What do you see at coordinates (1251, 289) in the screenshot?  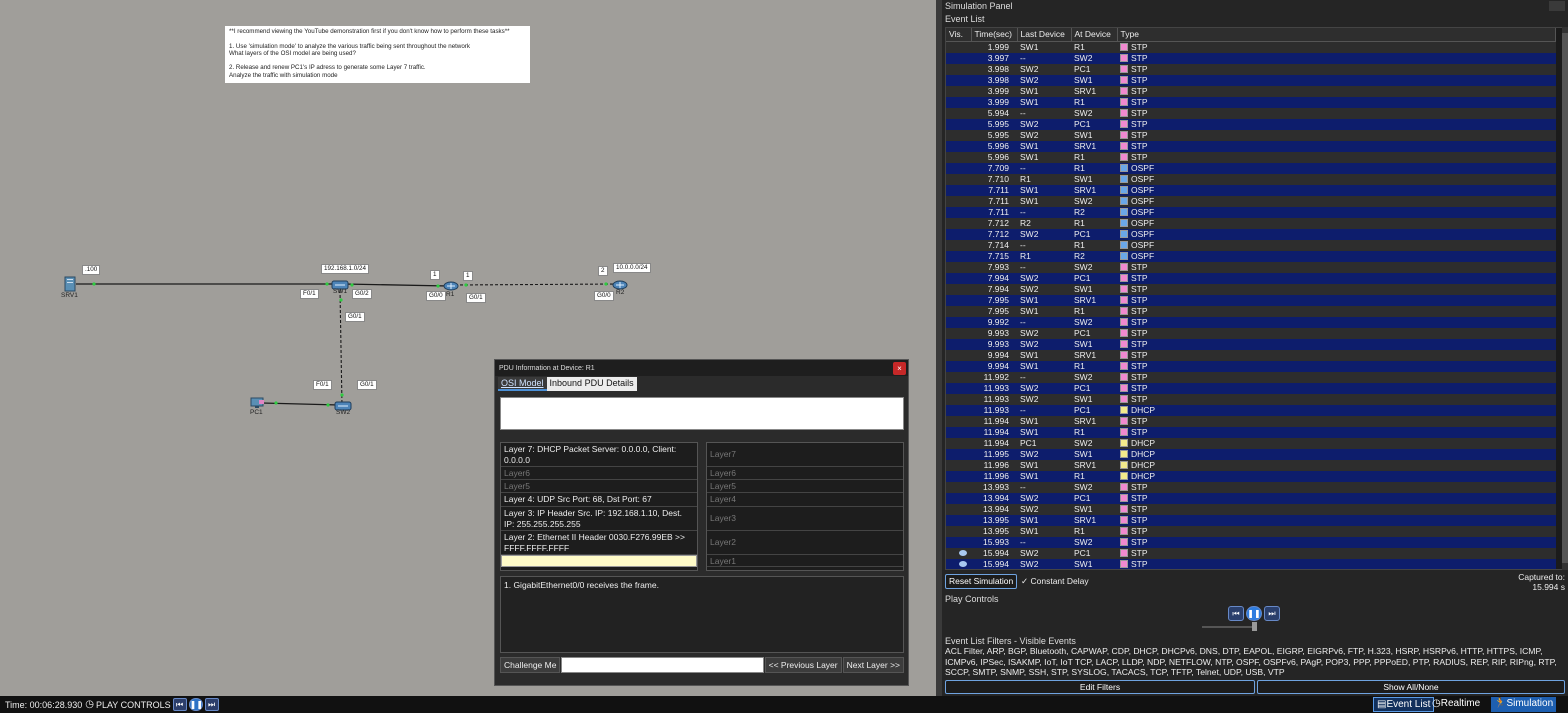 I see `event-row: 7.994 SW2 SW1 STP` at bounding box center [1251, 289].